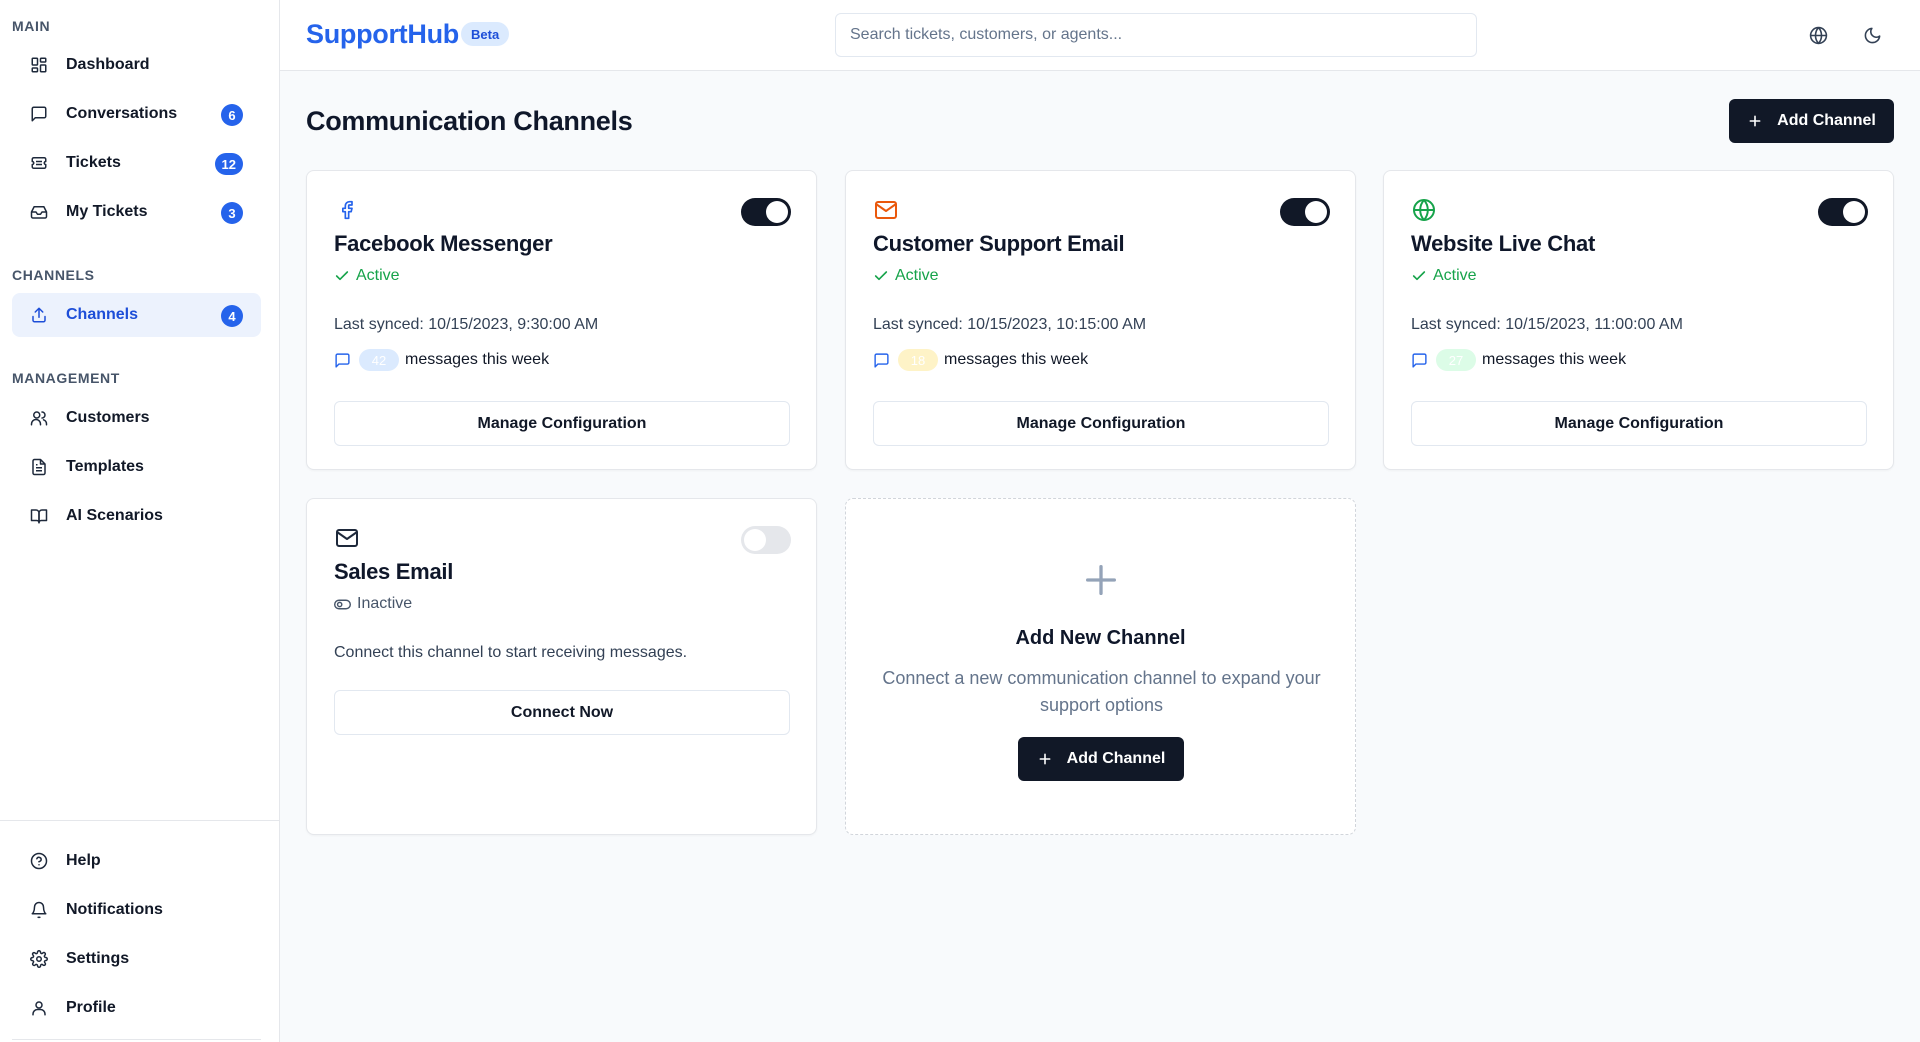 The image size is (1920, 1042). I want to click on section-label-management: MANAGEMENT, so click(66, 378).